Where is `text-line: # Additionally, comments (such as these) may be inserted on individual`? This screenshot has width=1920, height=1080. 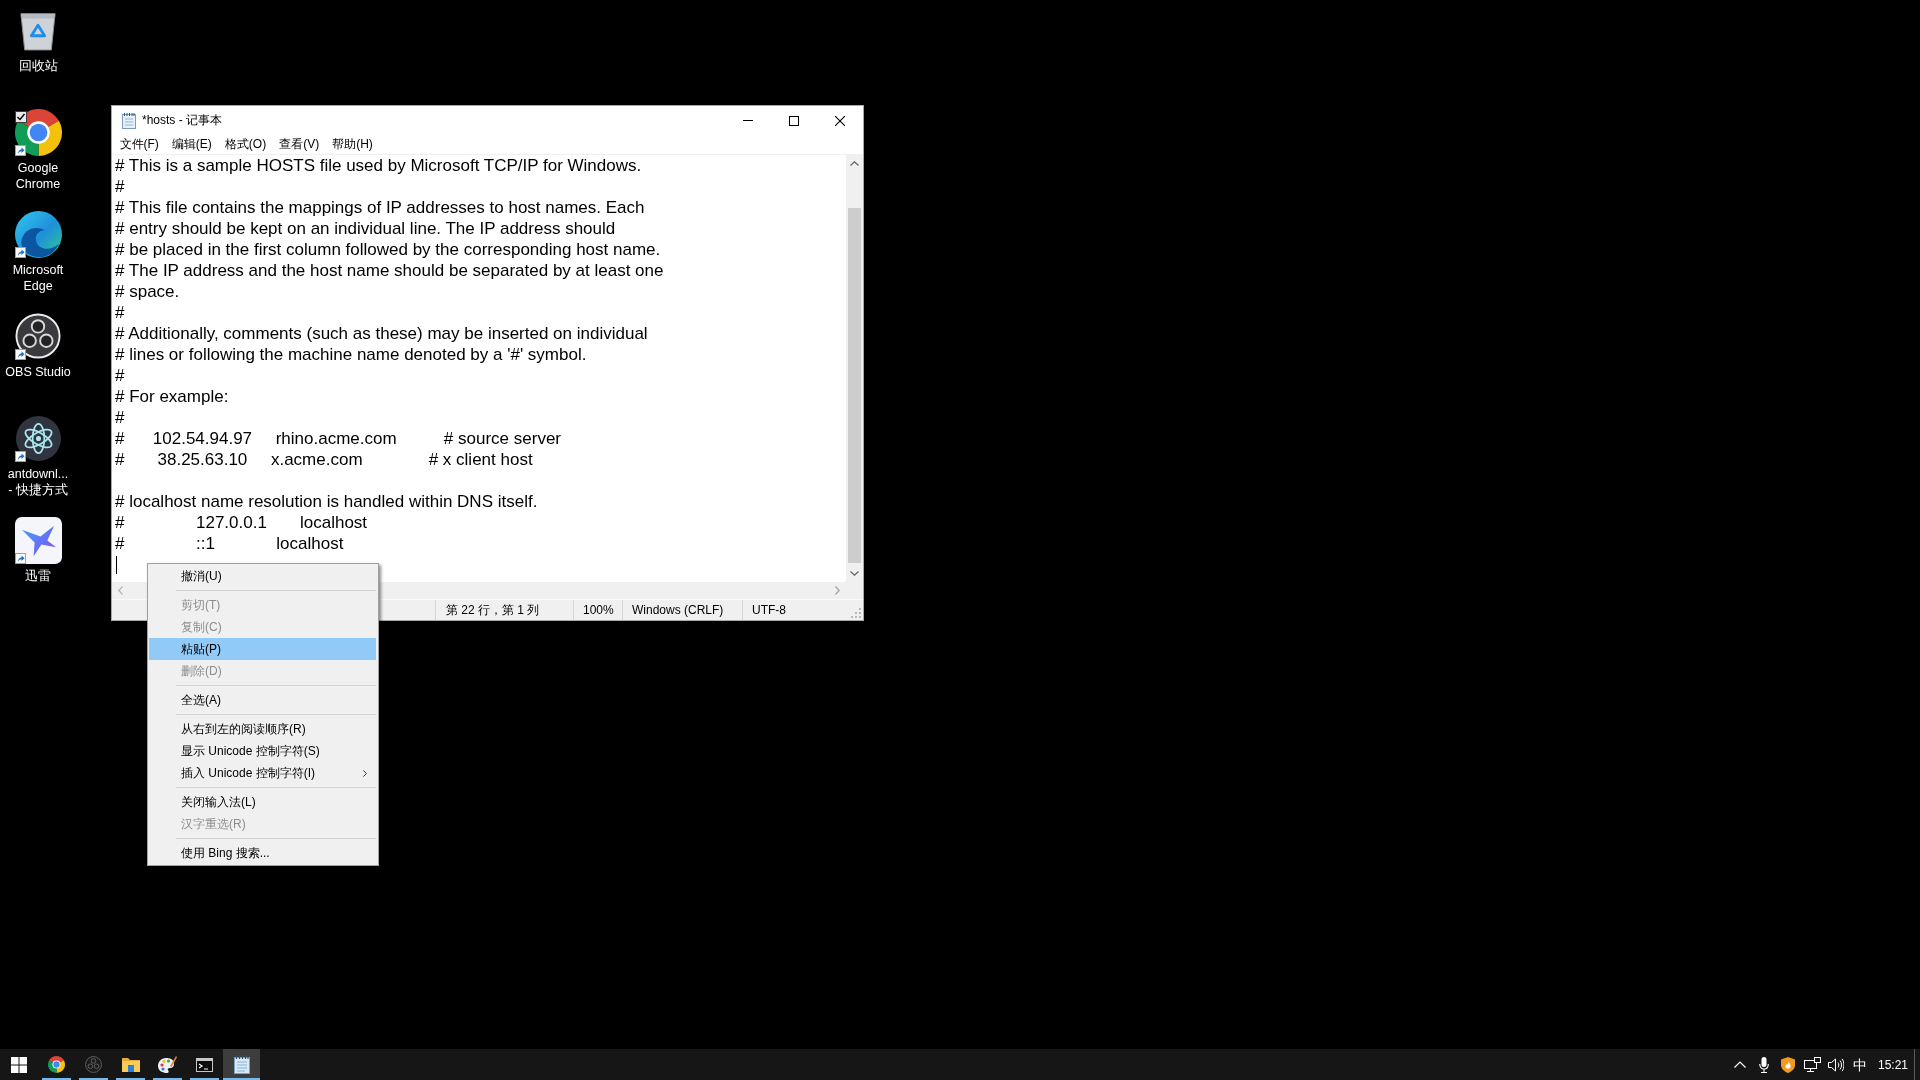 text-line: # Additionally, comments (such as these) may be inserted on individual is located at coordinates (381, 333).